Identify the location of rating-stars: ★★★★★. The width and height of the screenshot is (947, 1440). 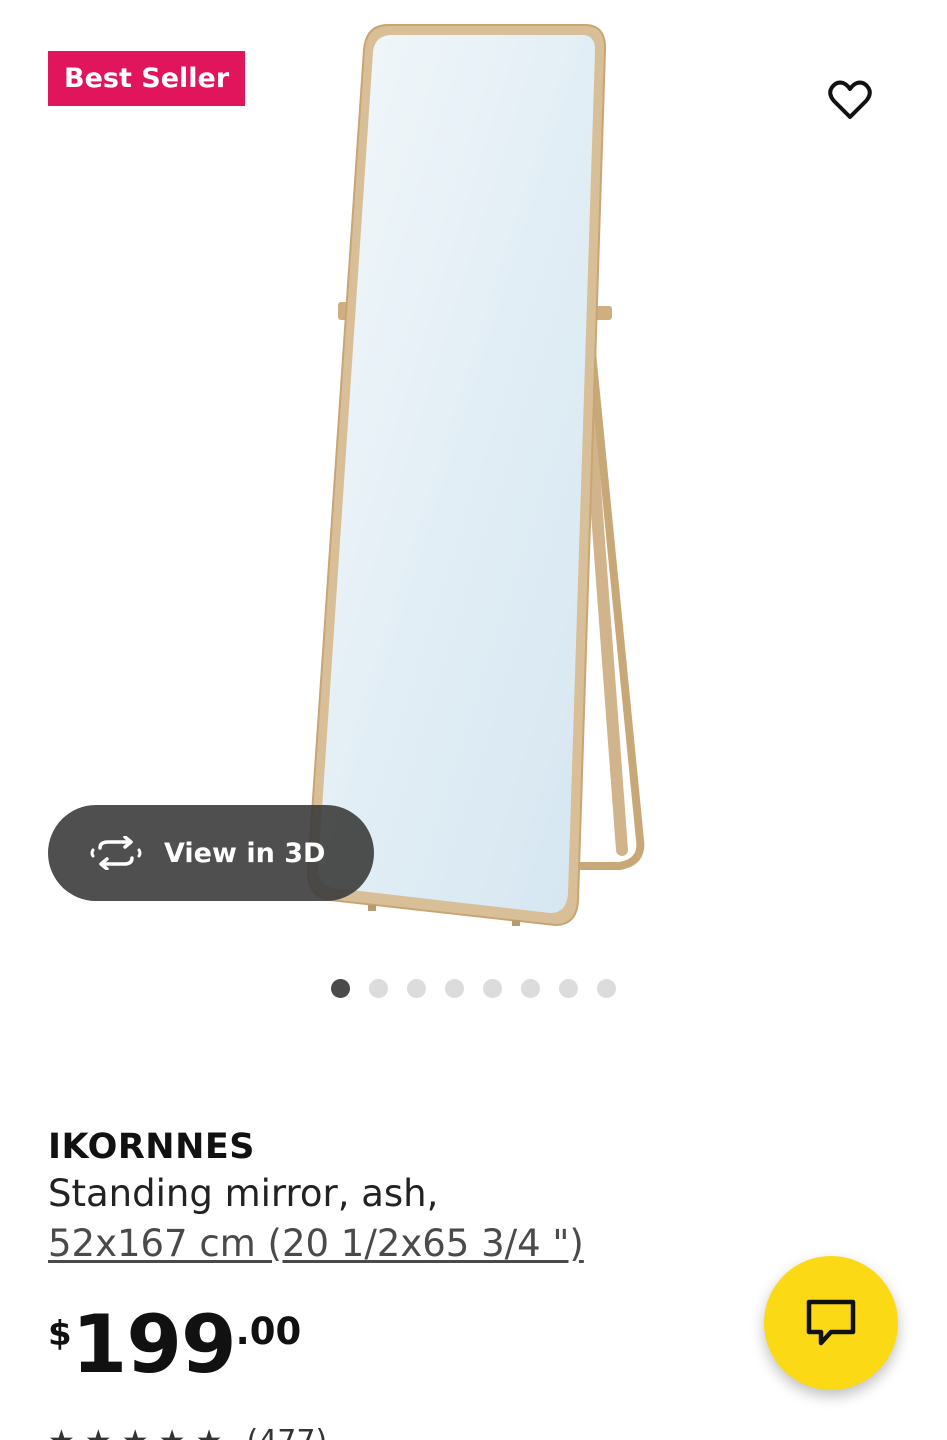
(140, 1432).